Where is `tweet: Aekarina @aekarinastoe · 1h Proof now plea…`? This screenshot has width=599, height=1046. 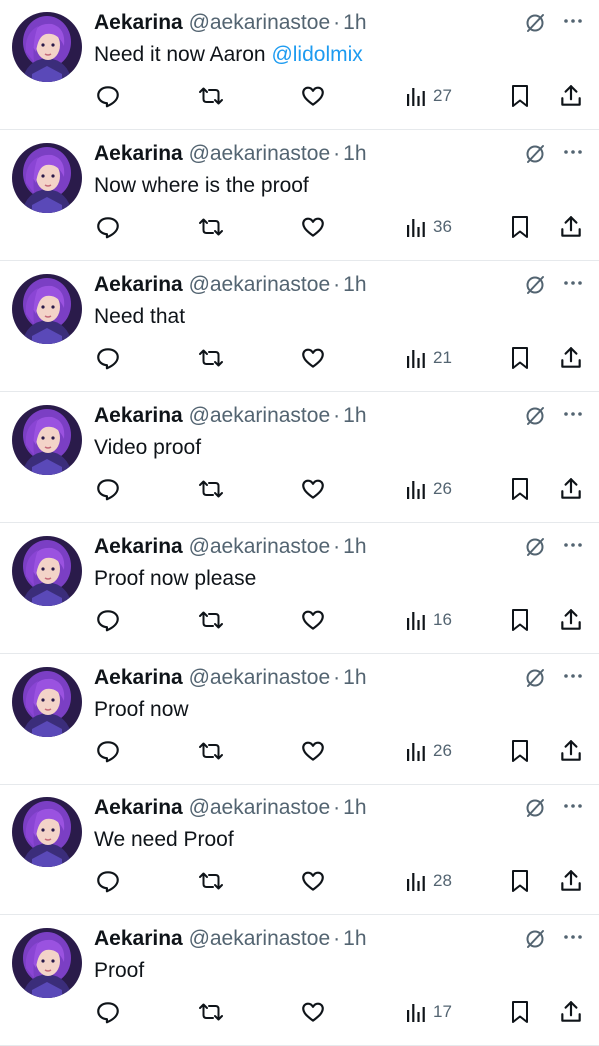 tweet: Aekarina @aekarinastoe · 1h Proof now plea… is located at coordinates (299, 589).